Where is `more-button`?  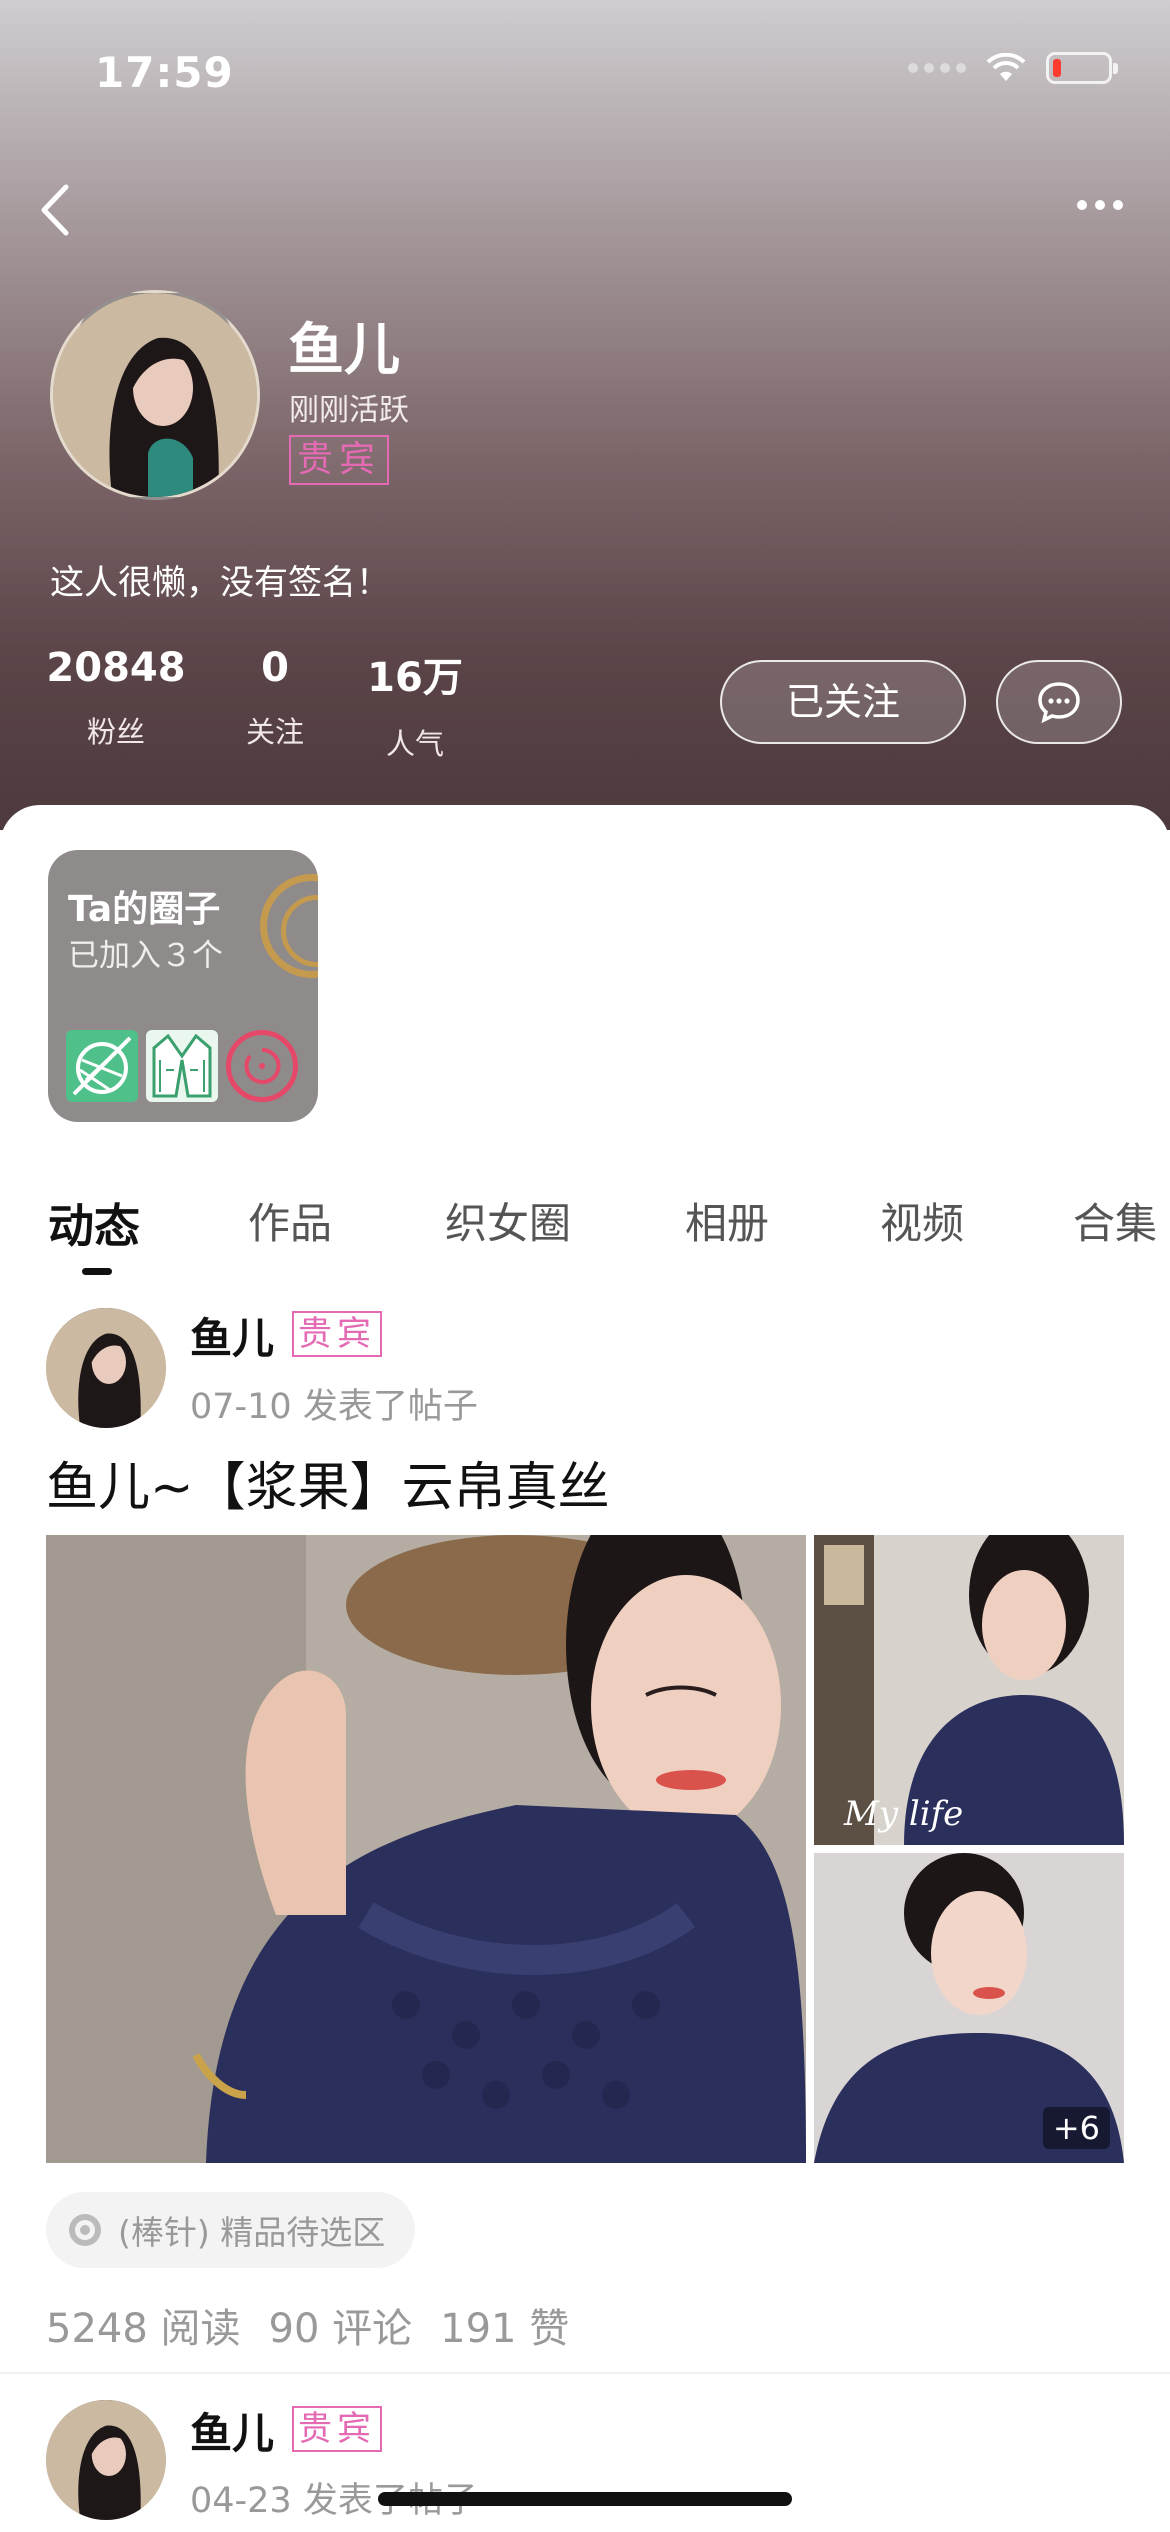
more-button is located at coordinates (1100, 205).